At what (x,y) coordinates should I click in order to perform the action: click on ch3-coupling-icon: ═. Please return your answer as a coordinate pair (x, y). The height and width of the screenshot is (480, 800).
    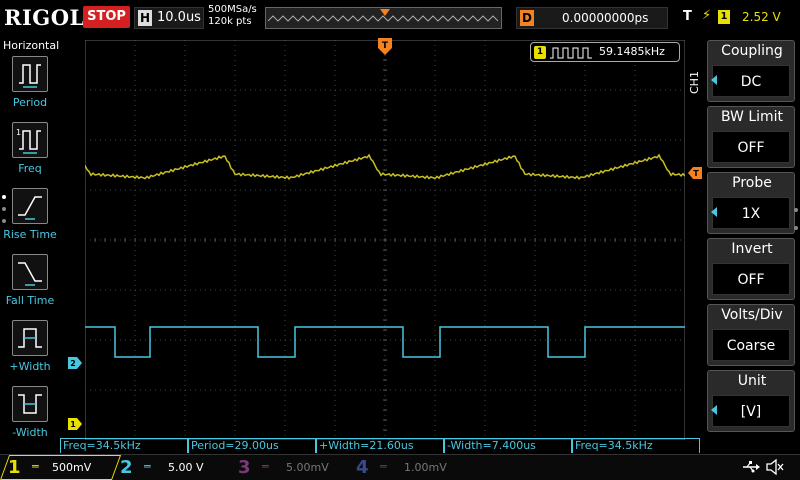
    Looking at the image, I should click on (265, 466).